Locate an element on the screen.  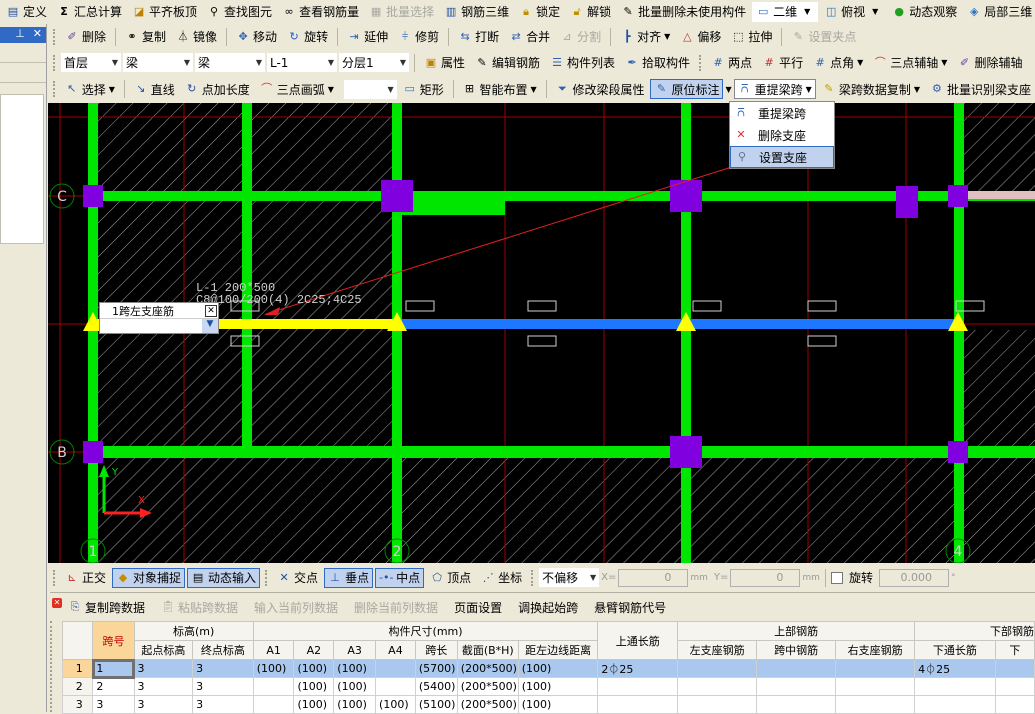
column-header: A4 is located at coordinates (395, 650).